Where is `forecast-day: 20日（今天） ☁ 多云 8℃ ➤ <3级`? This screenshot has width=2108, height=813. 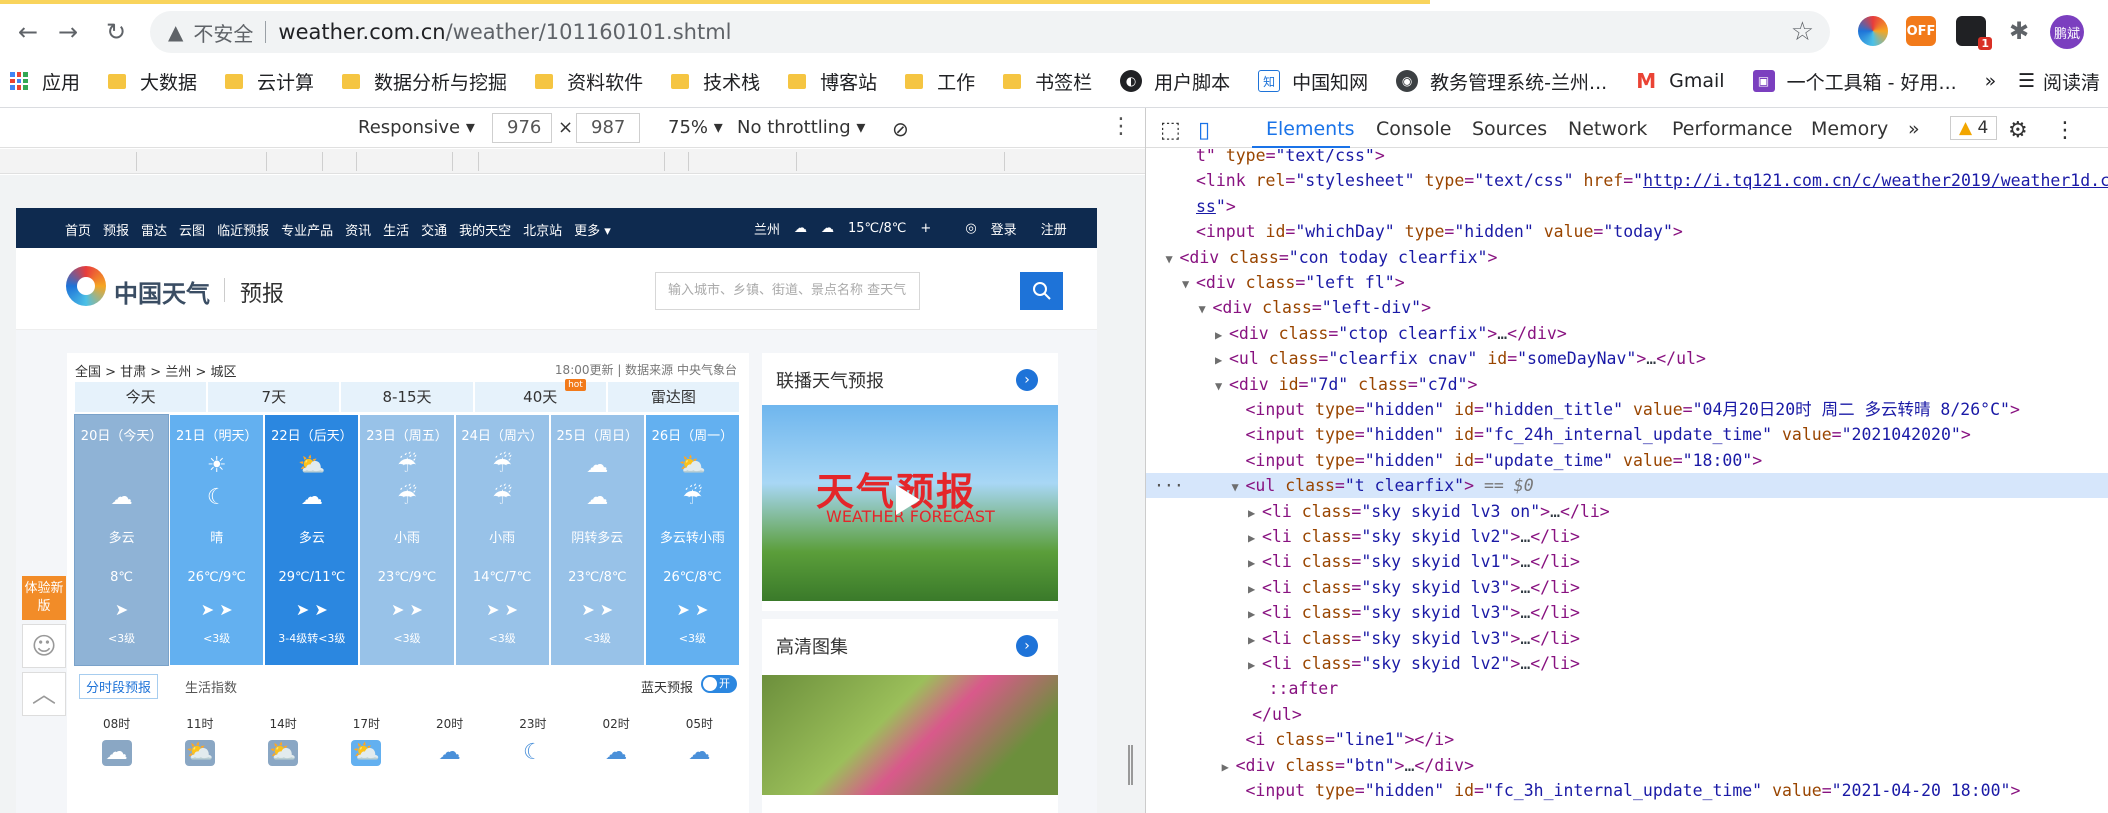
forecast-day: 20日（今天） ☁ 多云 8℃ ➤ <3级 is located at coordinates (121, 540).